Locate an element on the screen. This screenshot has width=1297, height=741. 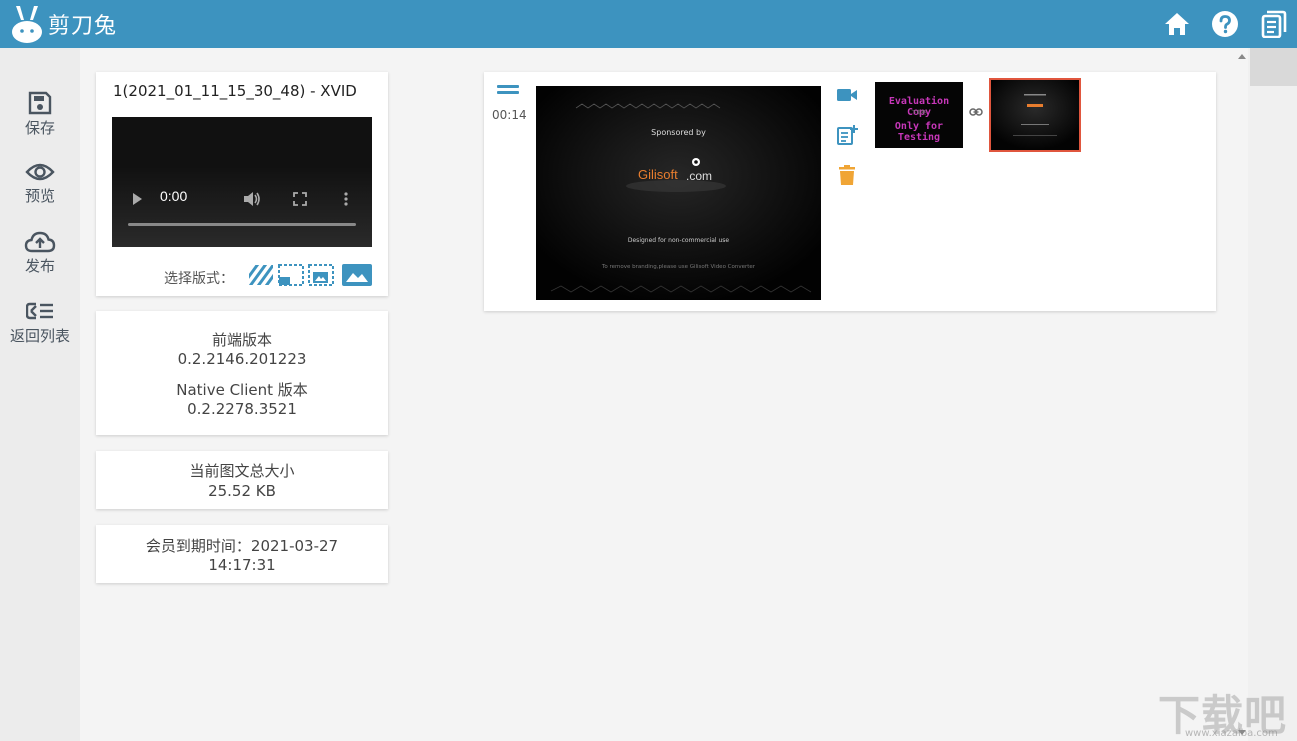
clip-time: 00:14 is located at coordinates (509, 115).